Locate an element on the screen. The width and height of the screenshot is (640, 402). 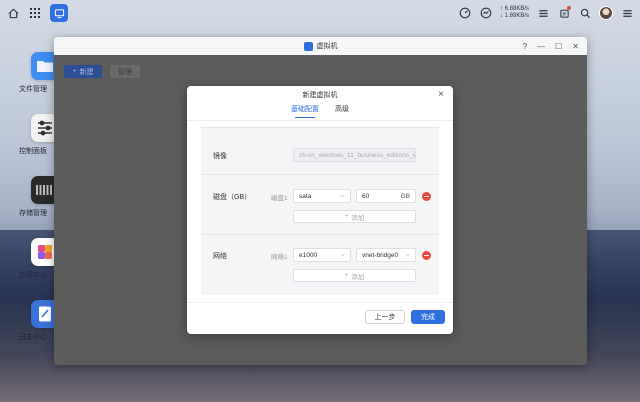
task-list-icon is located at coordinates (543, 13).